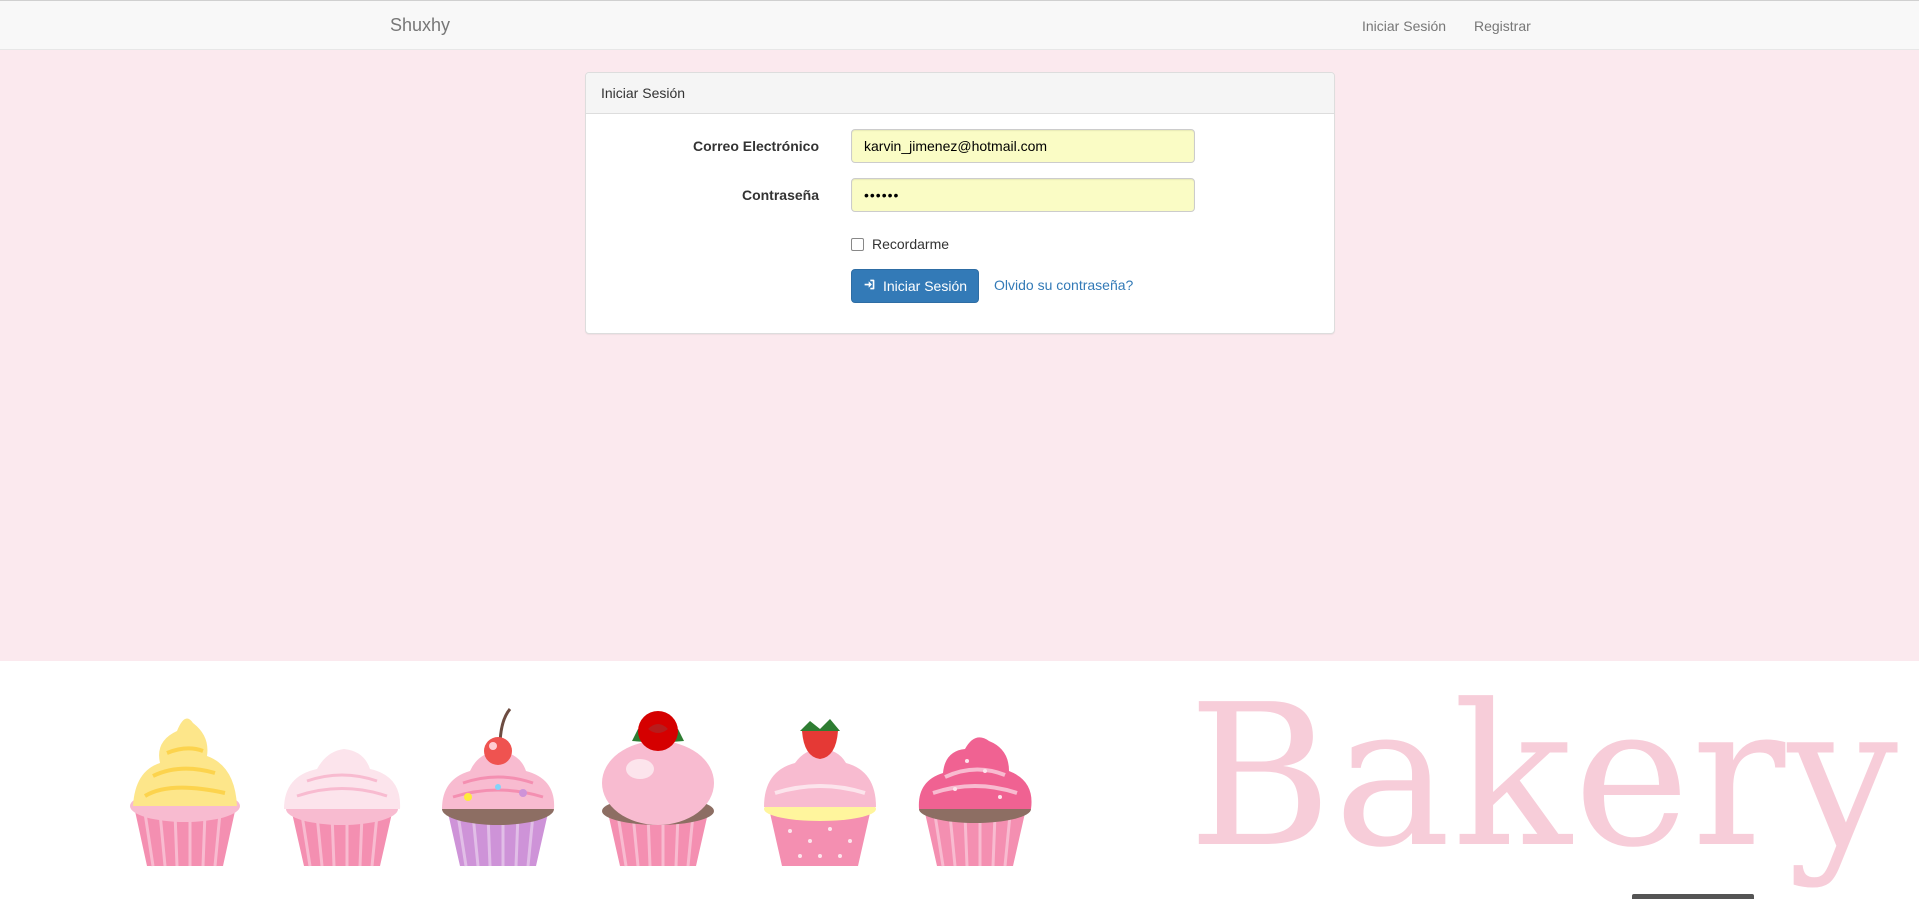  Describe the element at coordinates (1544, 777) in the screenshot. I see `bakery-wordmark: Bakery` at that location.